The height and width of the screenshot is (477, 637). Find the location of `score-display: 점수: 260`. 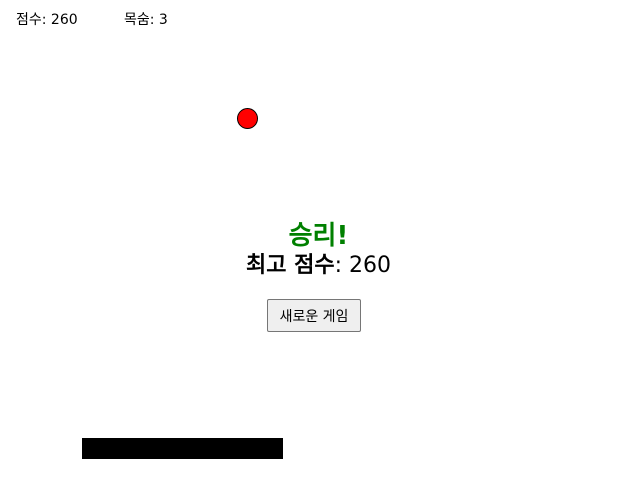

score-display: 점수: 260 is located at coordinates (47, 20).